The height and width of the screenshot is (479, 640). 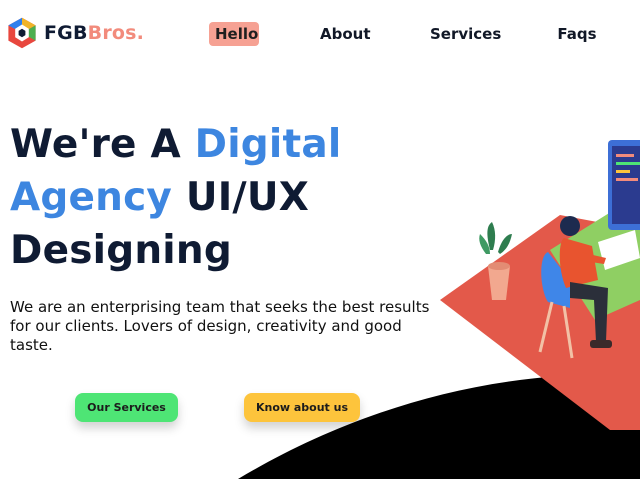 What do you see at coordinates (102, 144) in the screenshot?
I see `hero-title-part: We're A` at bounding box center [102, 144].